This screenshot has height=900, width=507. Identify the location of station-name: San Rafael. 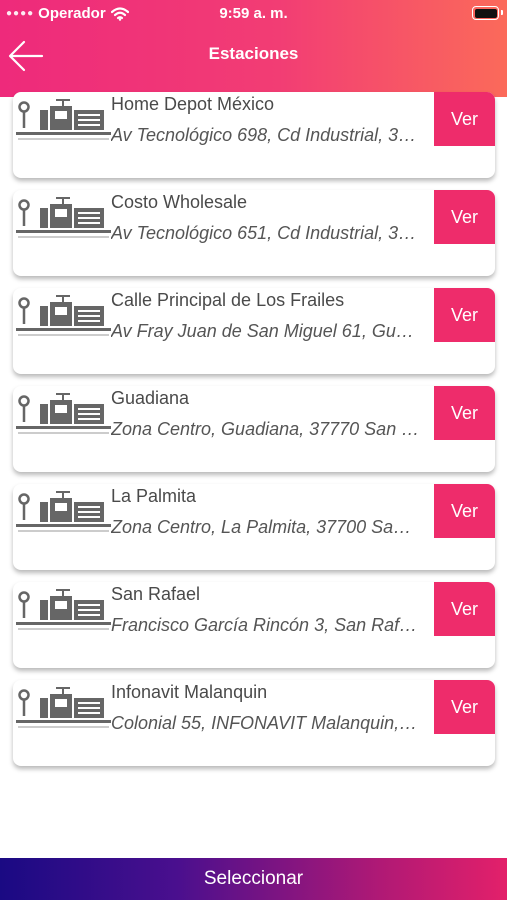
(156, 594).